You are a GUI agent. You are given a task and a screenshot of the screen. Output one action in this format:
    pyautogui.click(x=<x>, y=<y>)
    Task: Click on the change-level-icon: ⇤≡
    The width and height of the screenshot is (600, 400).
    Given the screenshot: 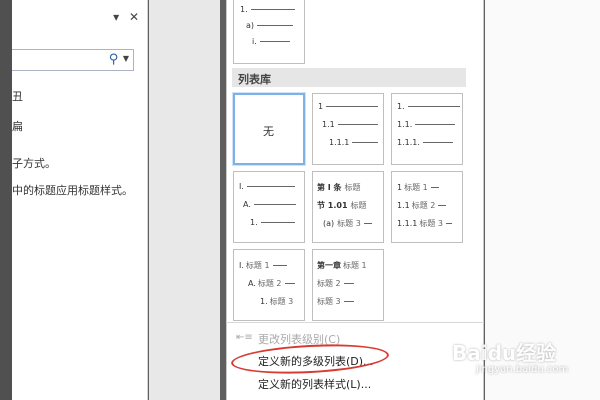 What is the action you would take?
    pyautogui.click(x=244, y=337)
    